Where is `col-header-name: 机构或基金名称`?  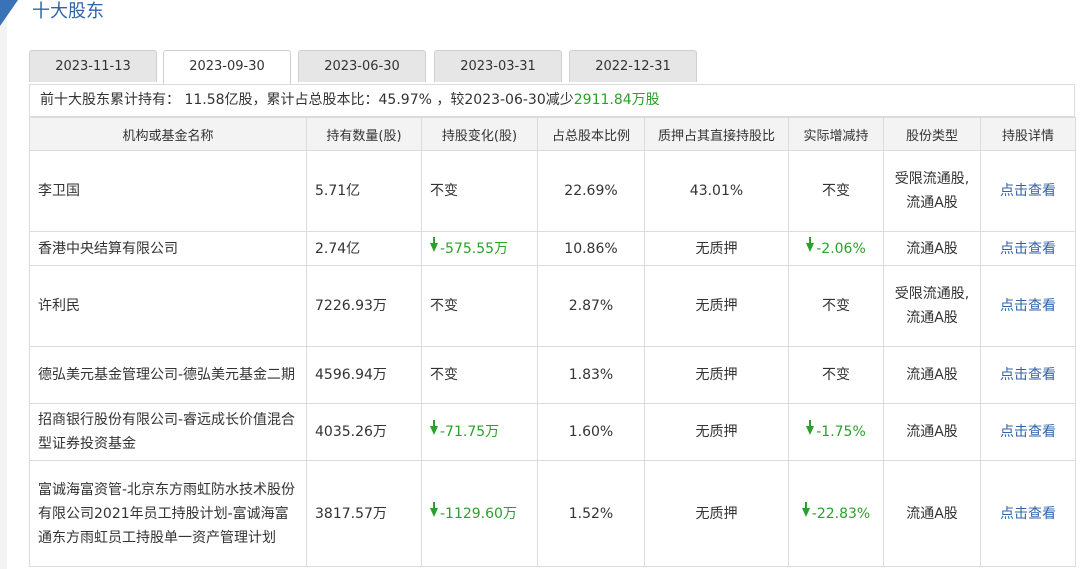
col-header-name: 机构或基金名称 is located at coordinates (168, 134).